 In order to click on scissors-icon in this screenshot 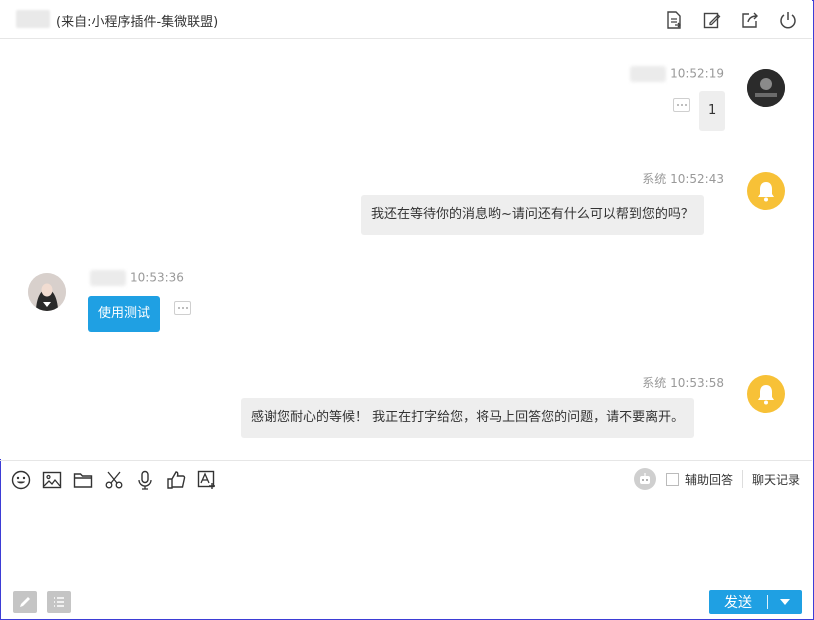, I will do `click(114, 480)`.